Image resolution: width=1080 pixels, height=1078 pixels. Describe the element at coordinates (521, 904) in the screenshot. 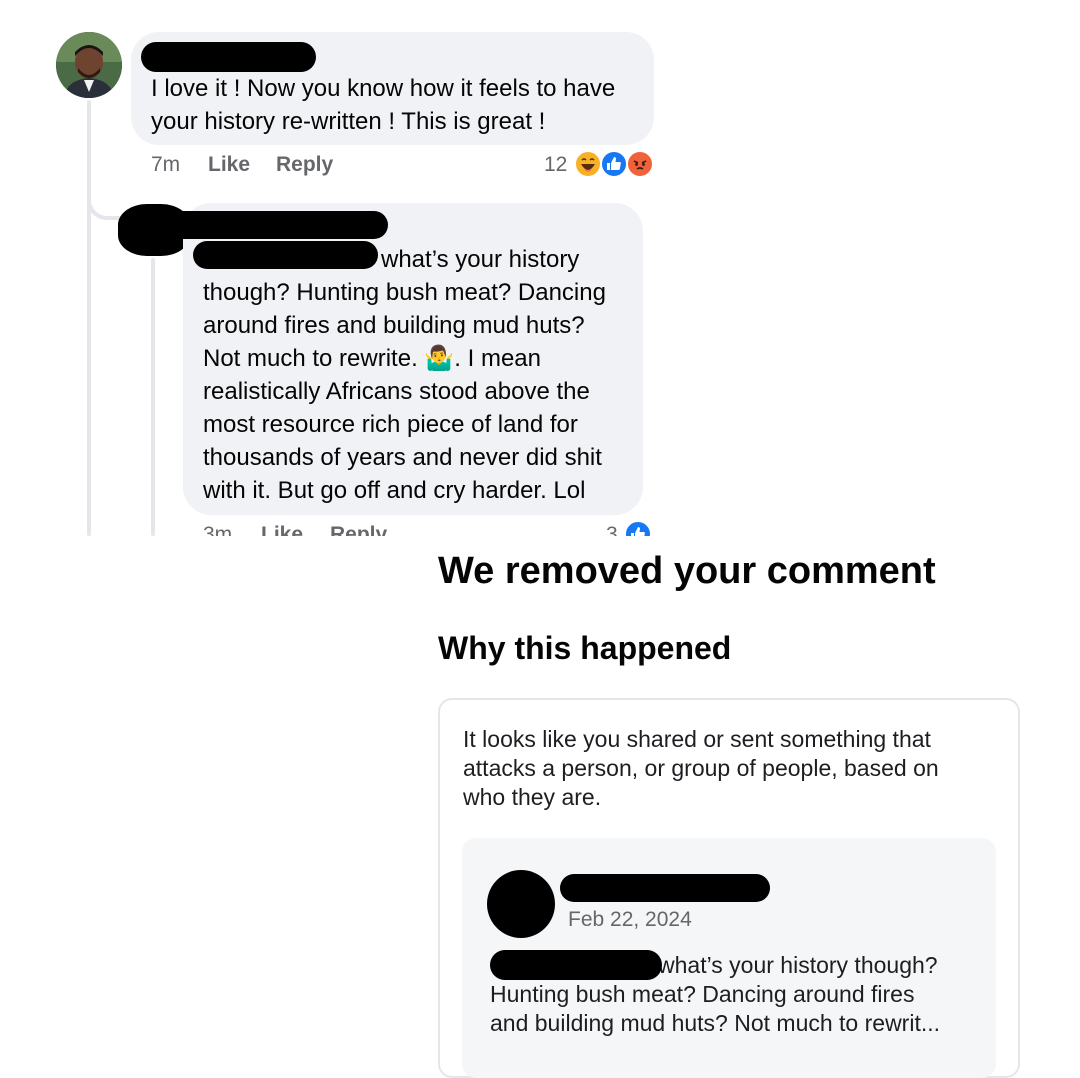

I see `avatar-redacted` at that location.